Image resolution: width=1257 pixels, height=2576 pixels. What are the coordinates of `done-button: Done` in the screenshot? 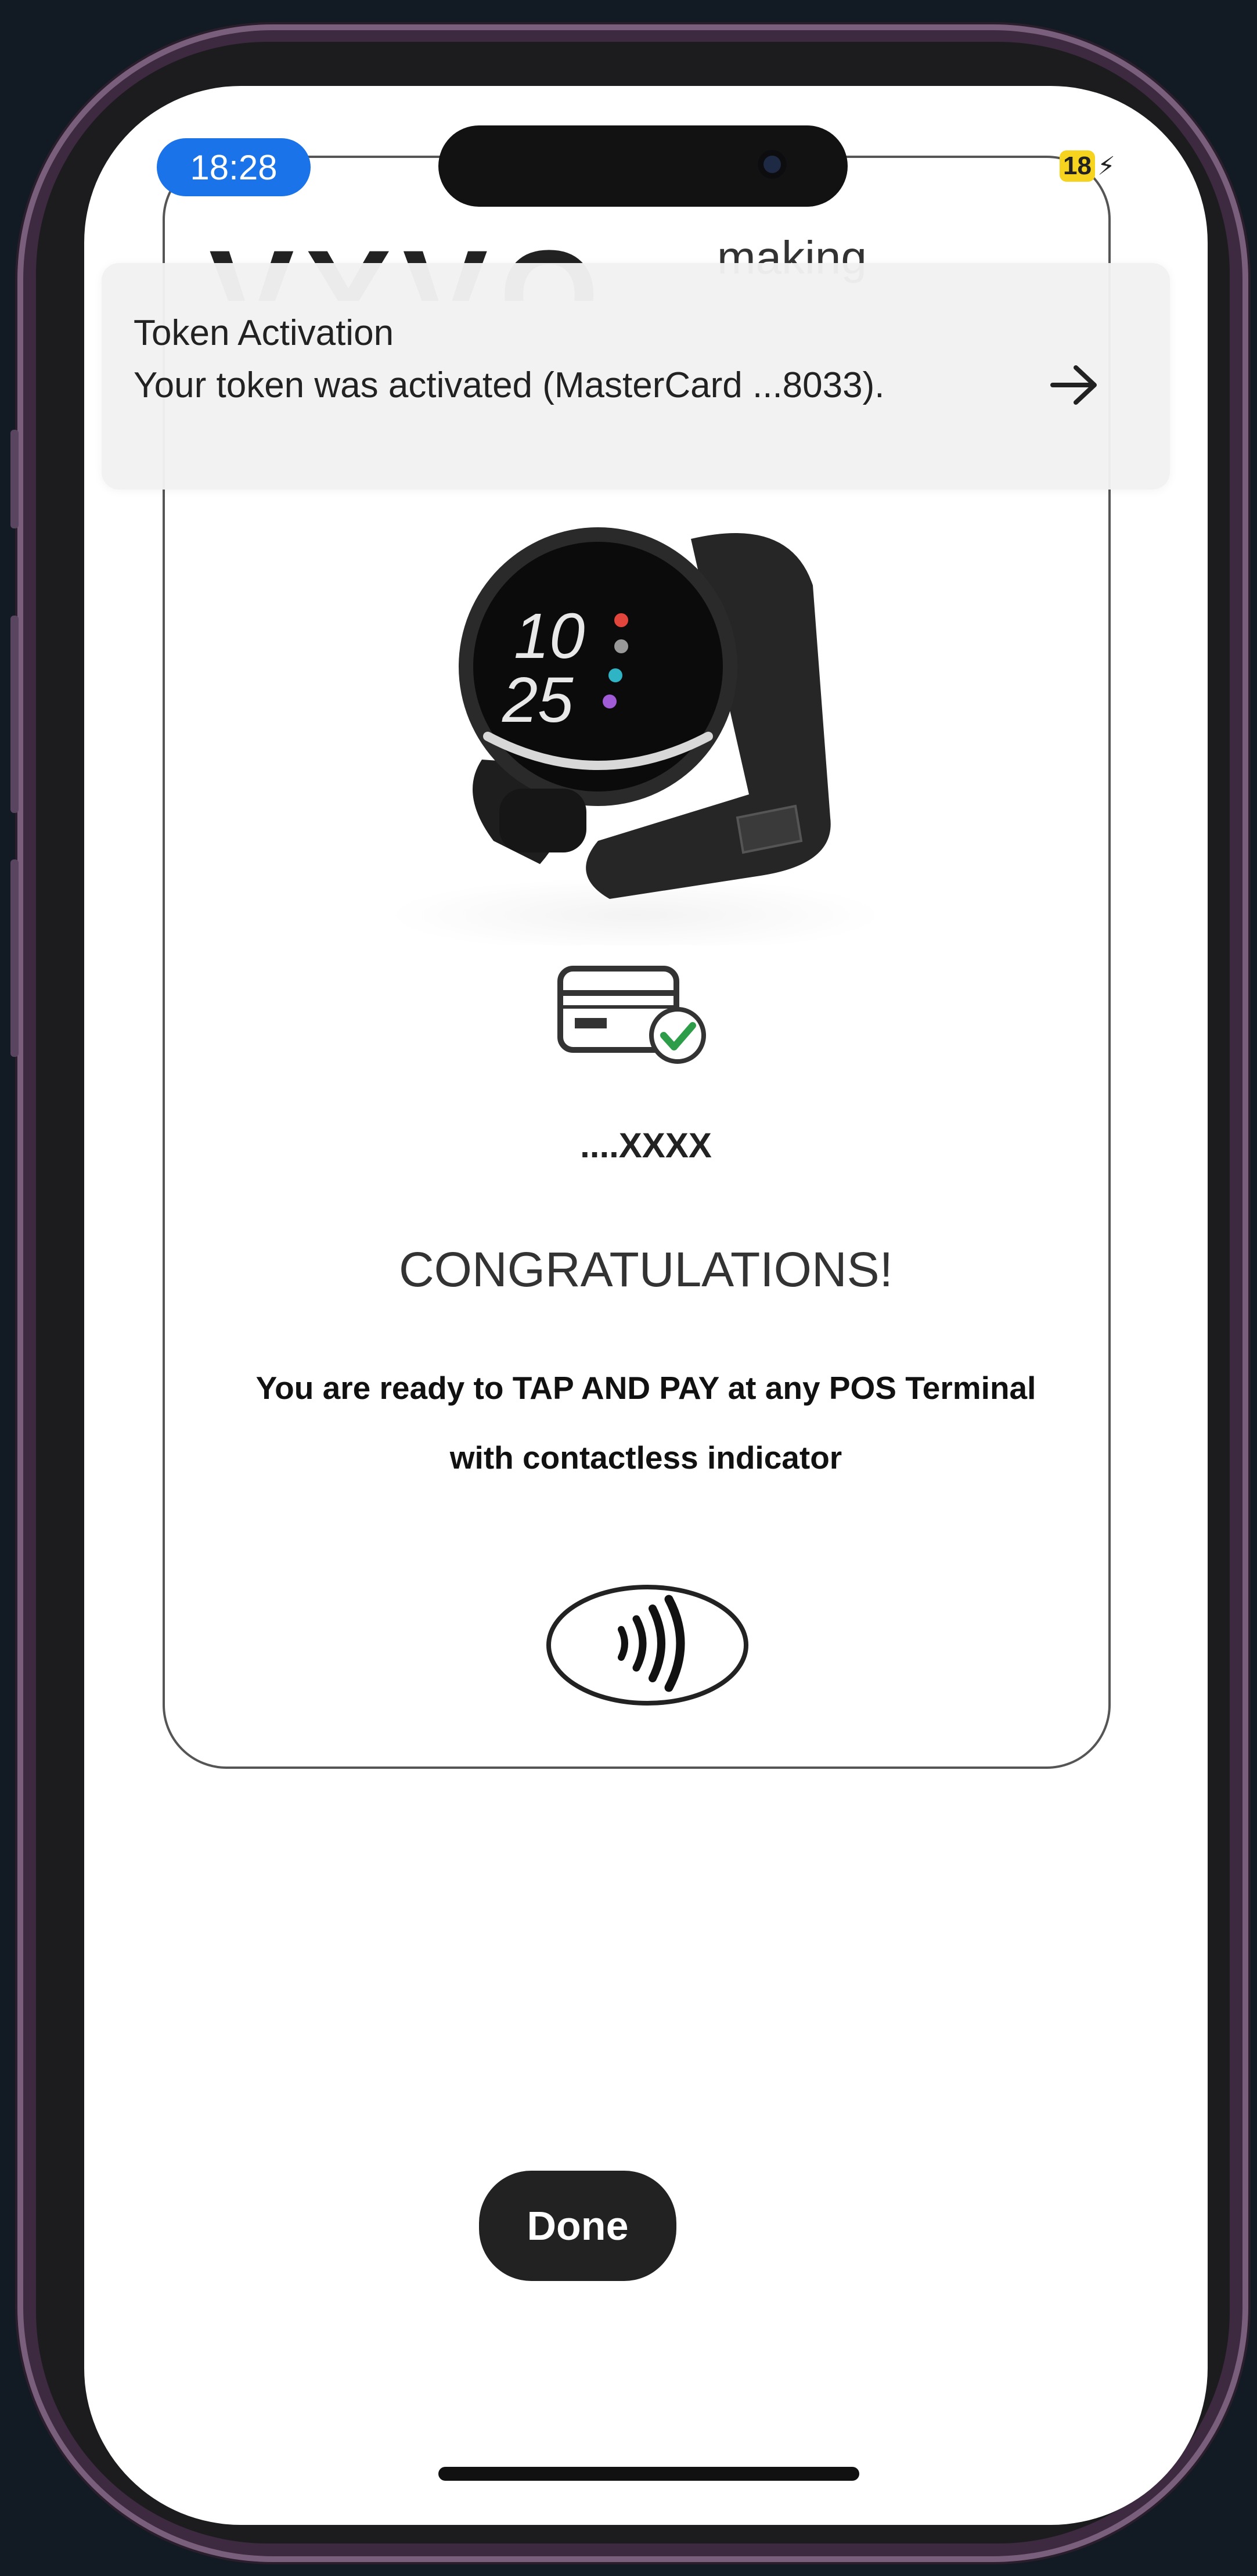 It's located at (577, 2226).